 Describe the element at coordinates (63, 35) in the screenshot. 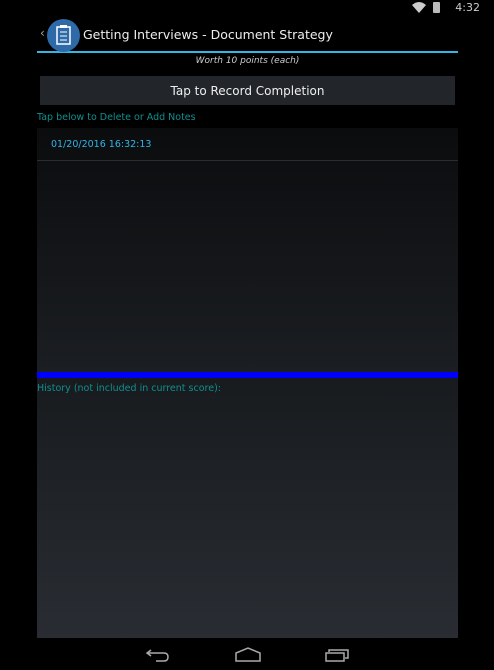

I see `clipboard-icon` at that location.